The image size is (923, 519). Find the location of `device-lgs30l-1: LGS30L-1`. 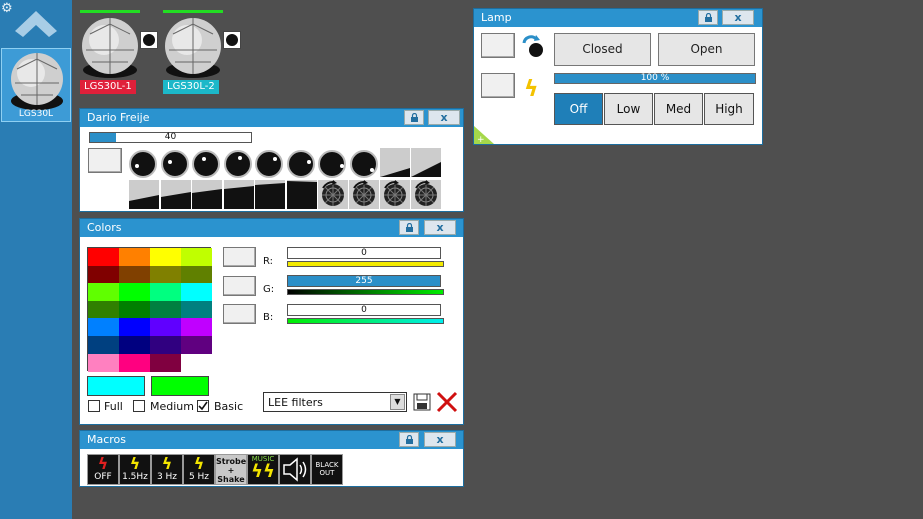

device-lgs30l-1: LGS30L-1 is located at coordinates (122, 53).